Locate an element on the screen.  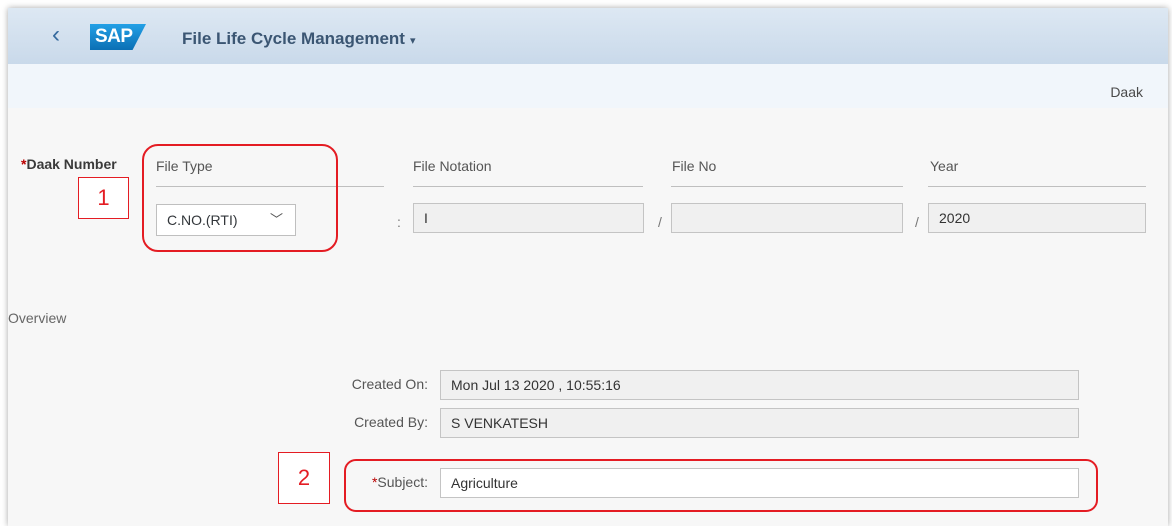
sub-header: Daak is located at coordinates (588, 86).